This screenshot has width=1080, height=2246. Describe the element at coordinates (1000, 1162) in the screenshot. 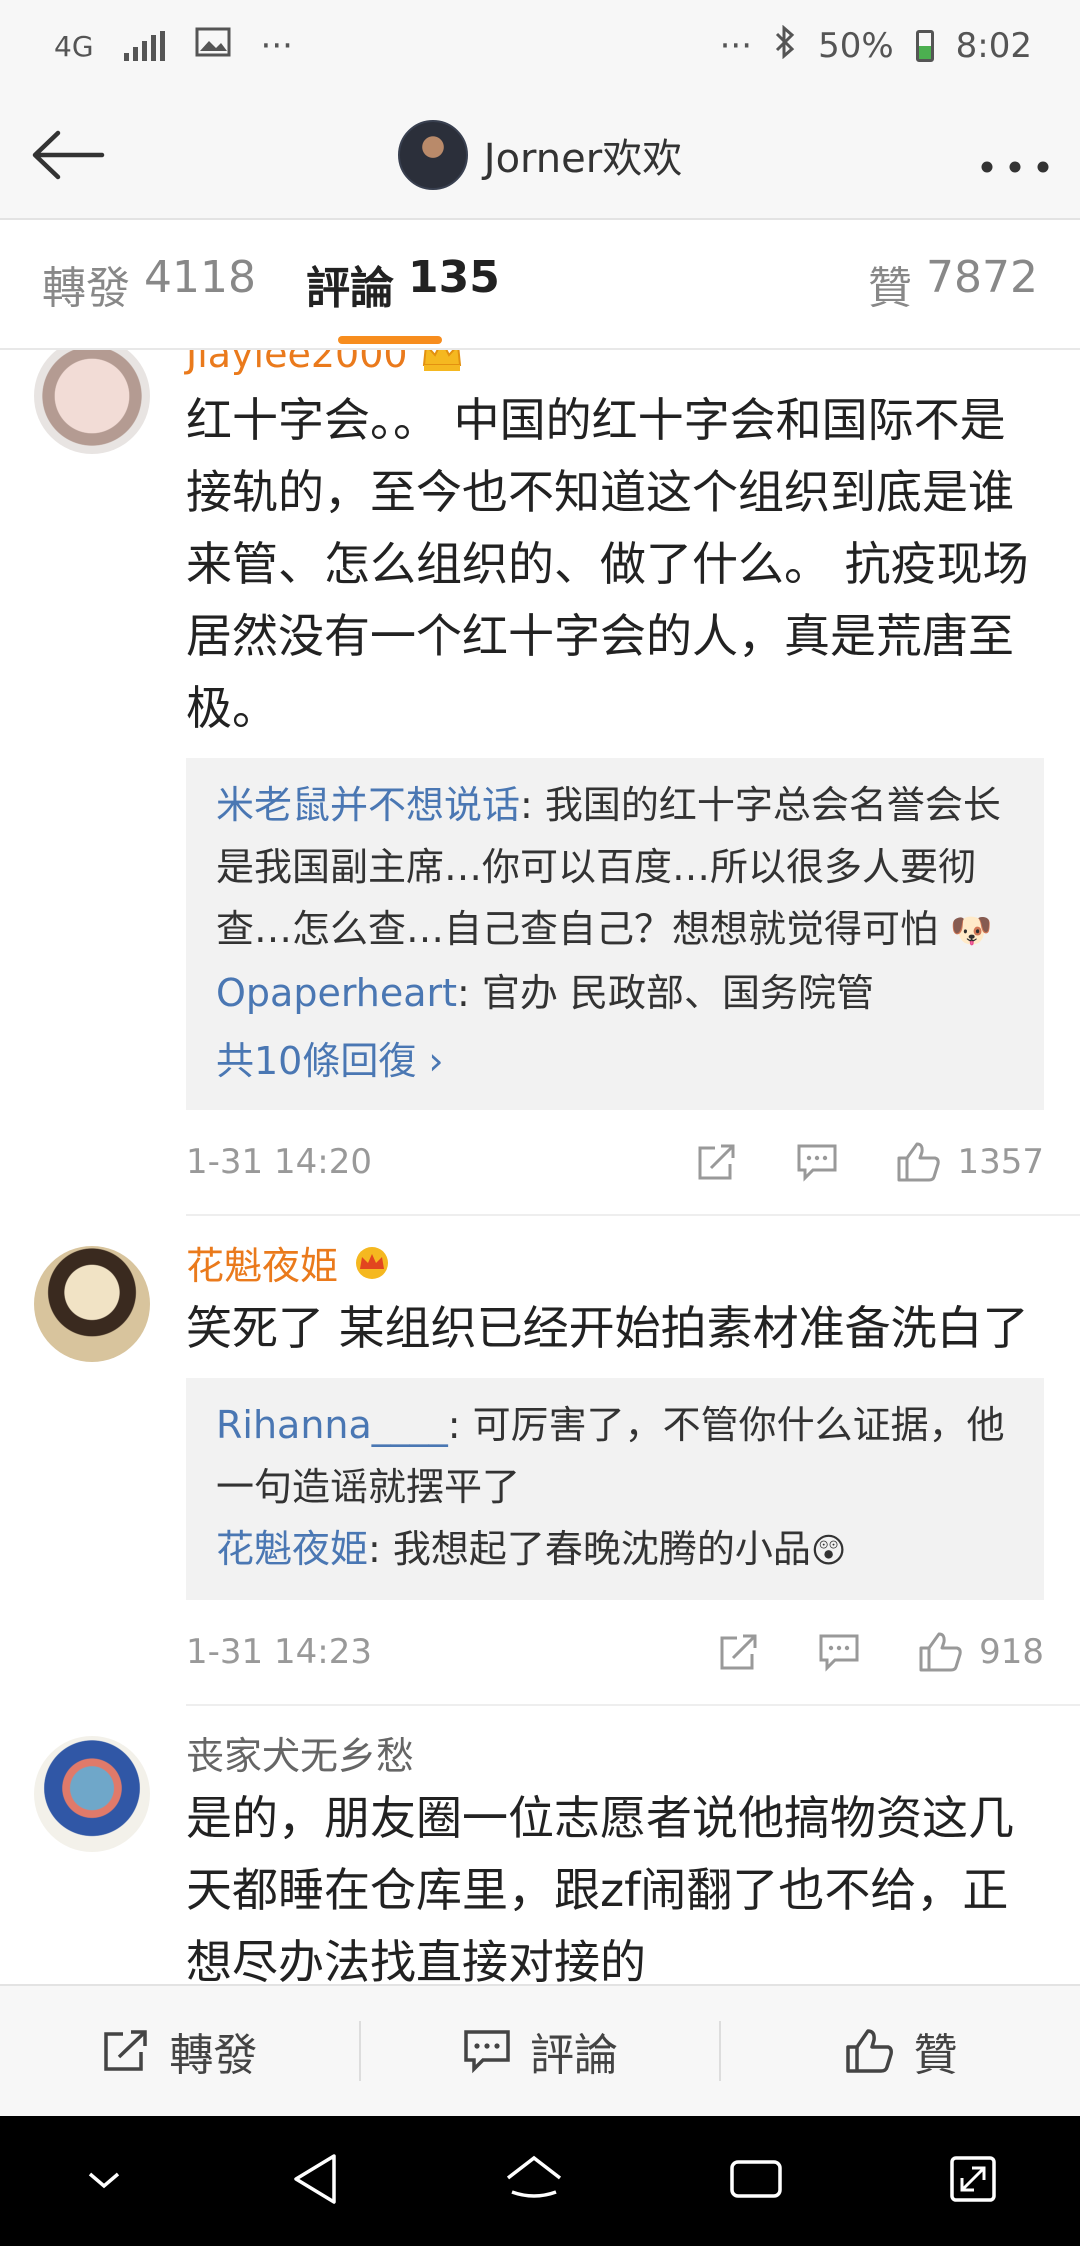

I see `like-count: 1357` at that location.